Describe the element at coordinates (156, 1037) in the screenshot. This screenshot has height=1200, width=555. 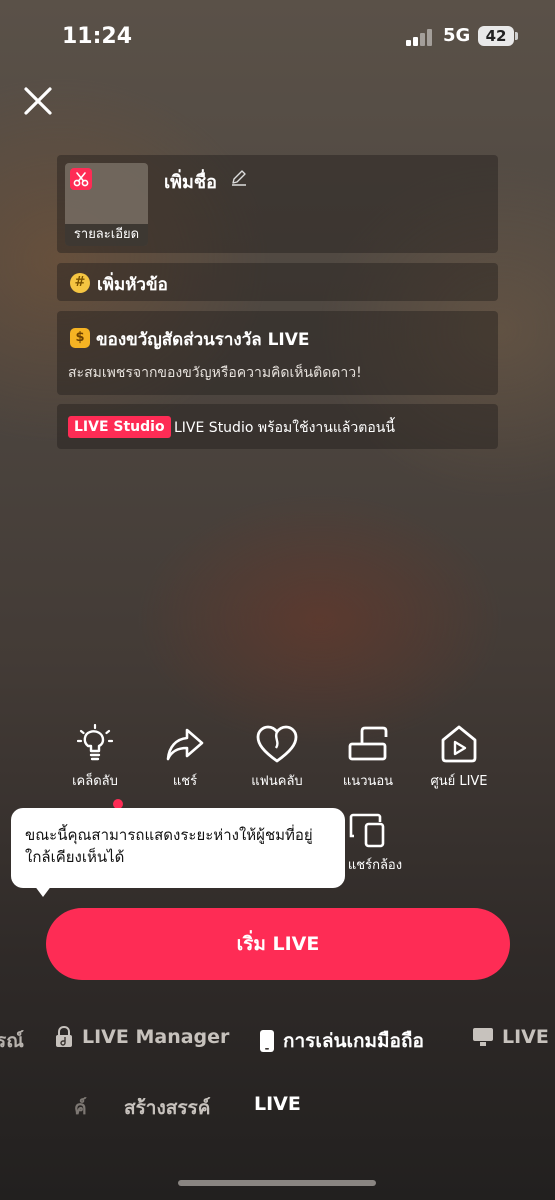
I see `mode-live-manager-label: LIVE Manager` at that location.